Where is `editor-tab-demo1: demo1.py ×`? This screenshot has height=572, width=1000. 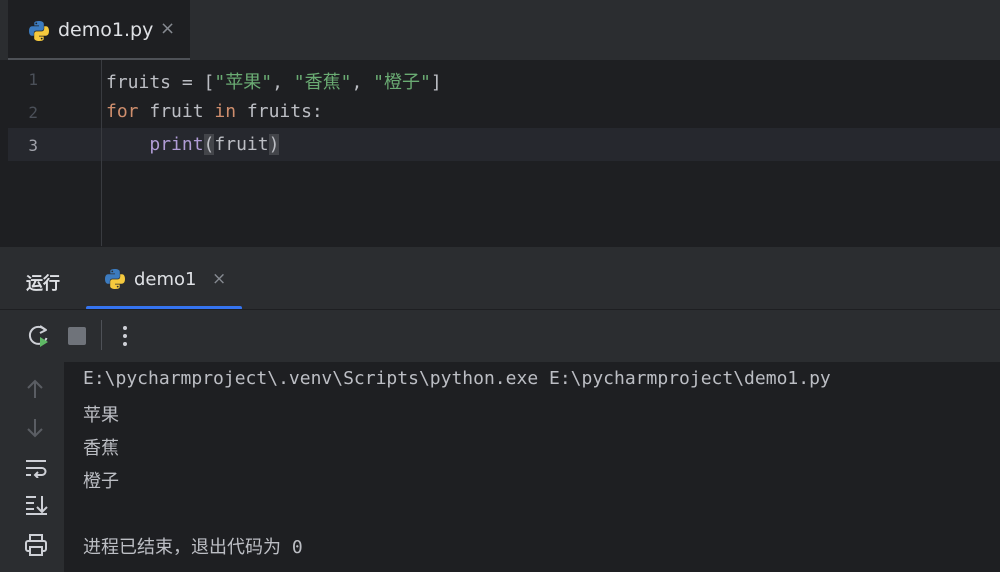
editor-tab-demo1: demo1.py × is located at coordinates (99, 30).